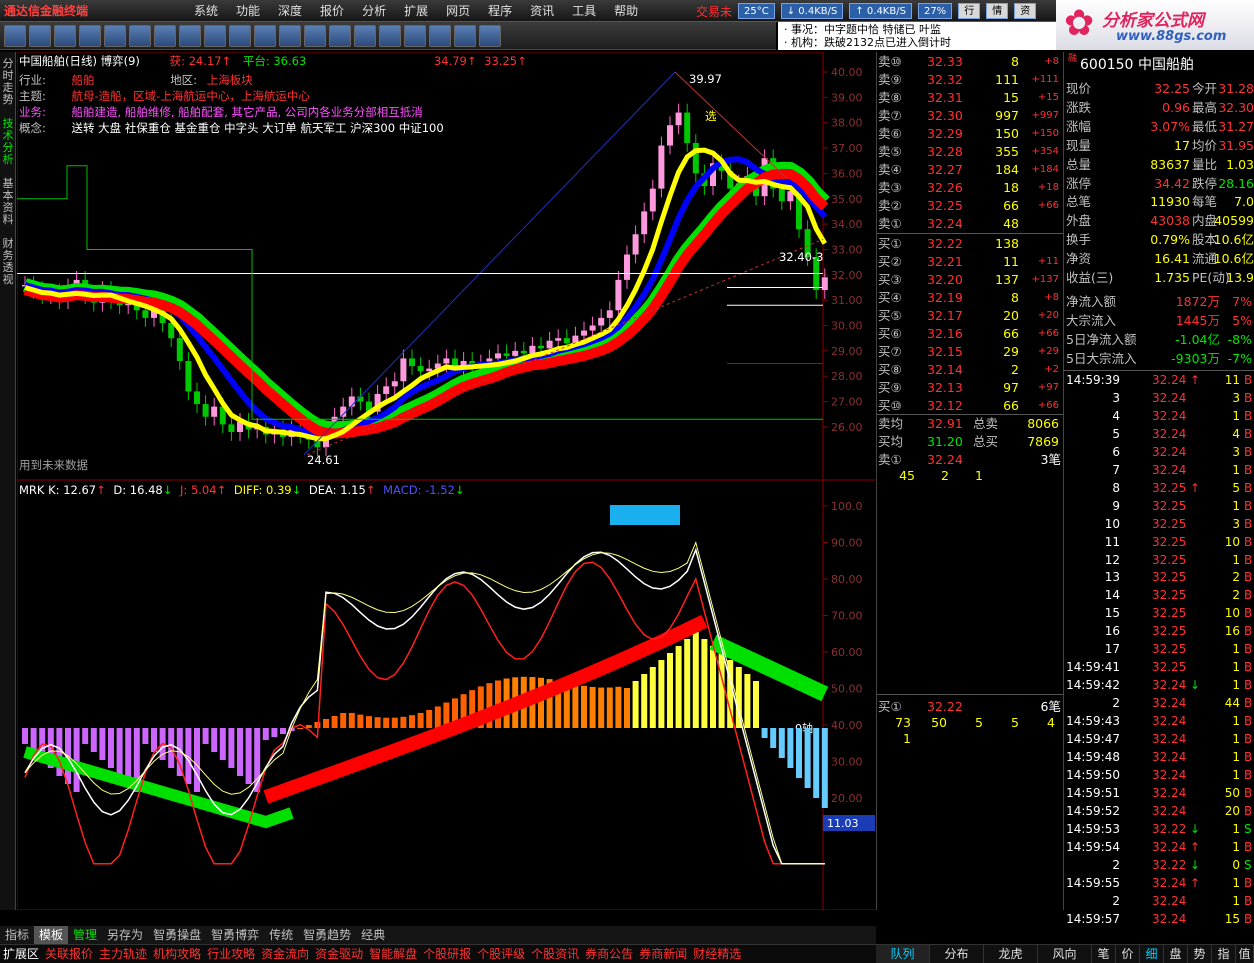 The width and height of the screenshot is (1254, 963). Describe the element at coordinates (970, 62) in the screenshot. I see `order-book-row: 卖⑩ 32.33 8 +8` at that location.